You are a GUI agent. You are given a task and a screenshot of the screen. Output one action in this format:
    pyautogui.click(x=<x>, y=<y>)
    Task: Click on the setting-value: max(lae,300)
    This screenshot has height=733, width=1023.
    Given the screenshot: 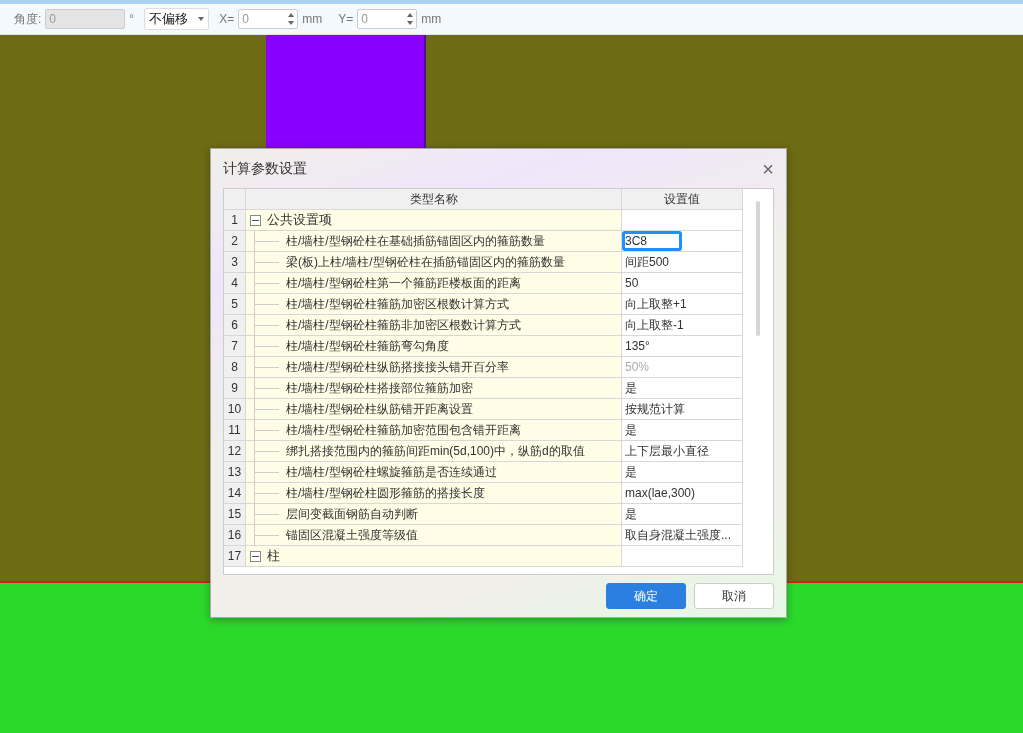 What is the action you would take?
    pyautogui.click(x=660, y=493)
    